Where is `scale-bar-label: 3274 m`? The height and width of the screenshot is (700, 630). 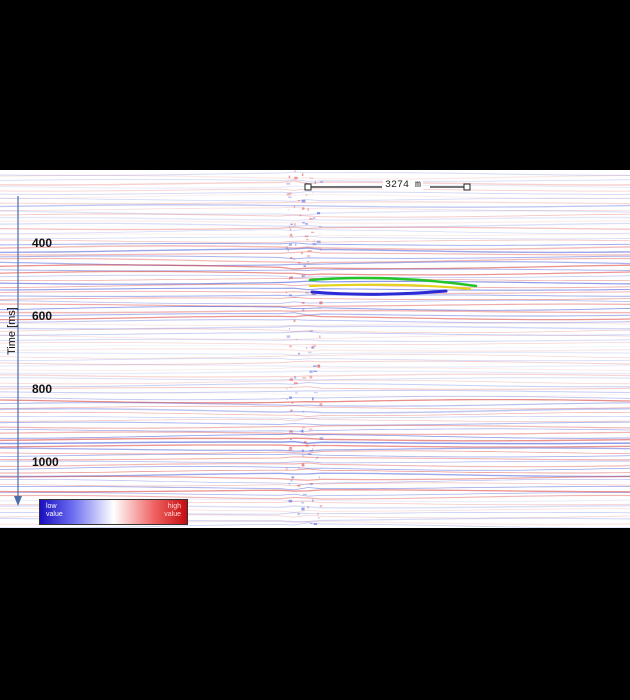
scale-bar-label: 3274 m is located at coordinates (403, 185).